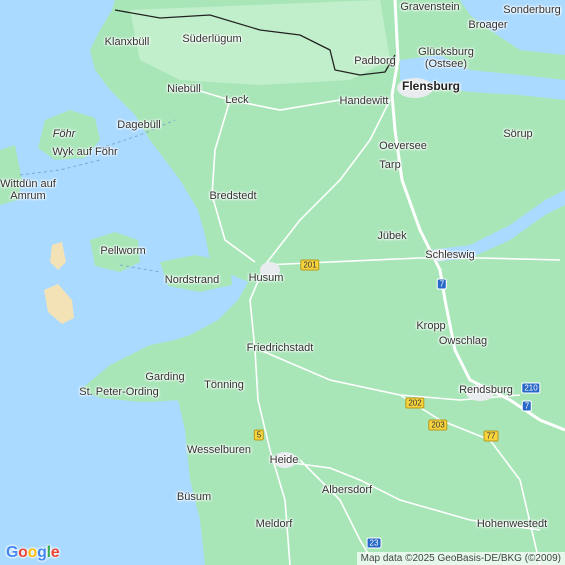 The image size is (565, 565). I want to click on label-albersdorf: Albersdorf, so click(347, 490).